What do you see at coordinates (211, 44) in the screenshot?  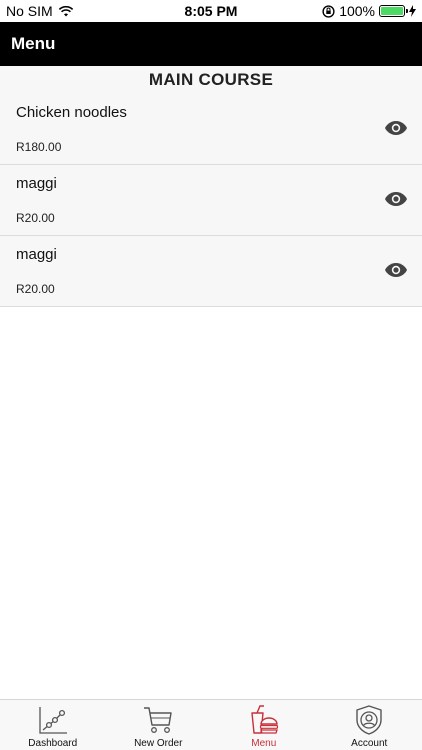 I see `nav-bar: Menu` at bounding box center [211, 44].